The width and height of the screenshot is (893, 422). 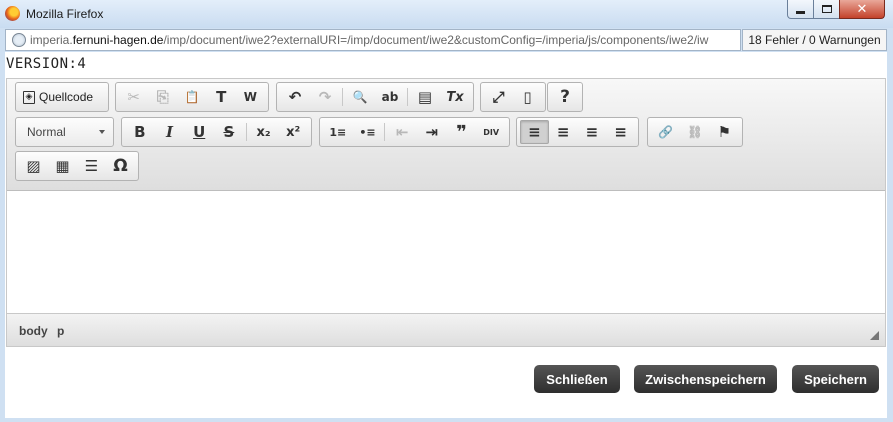 I want to click on bold-icon: B, so click(x=140, y=132).